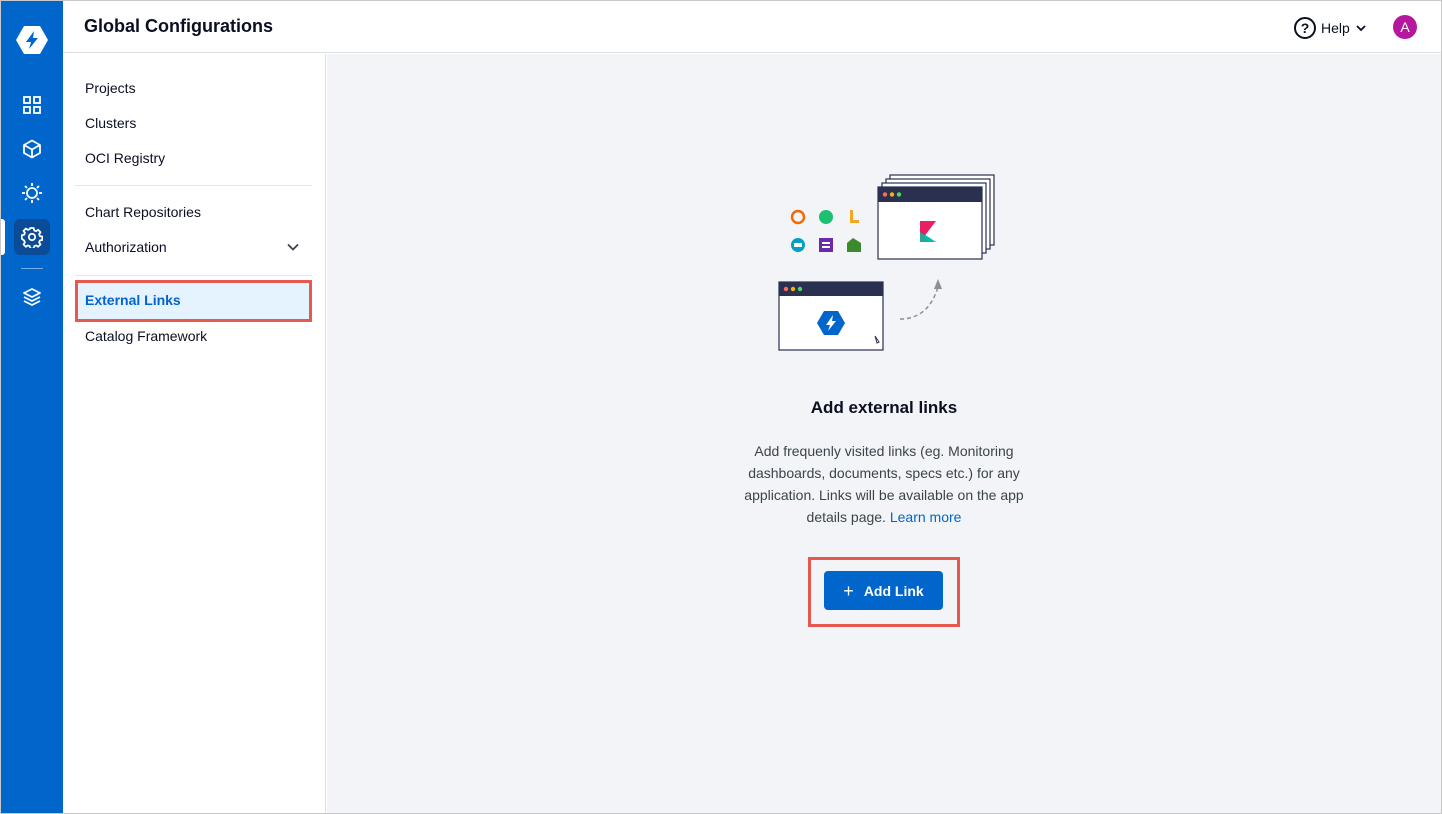  Describe the element at coordinates (32, 268) in the screenshot. I see `rail-separator` at that location.